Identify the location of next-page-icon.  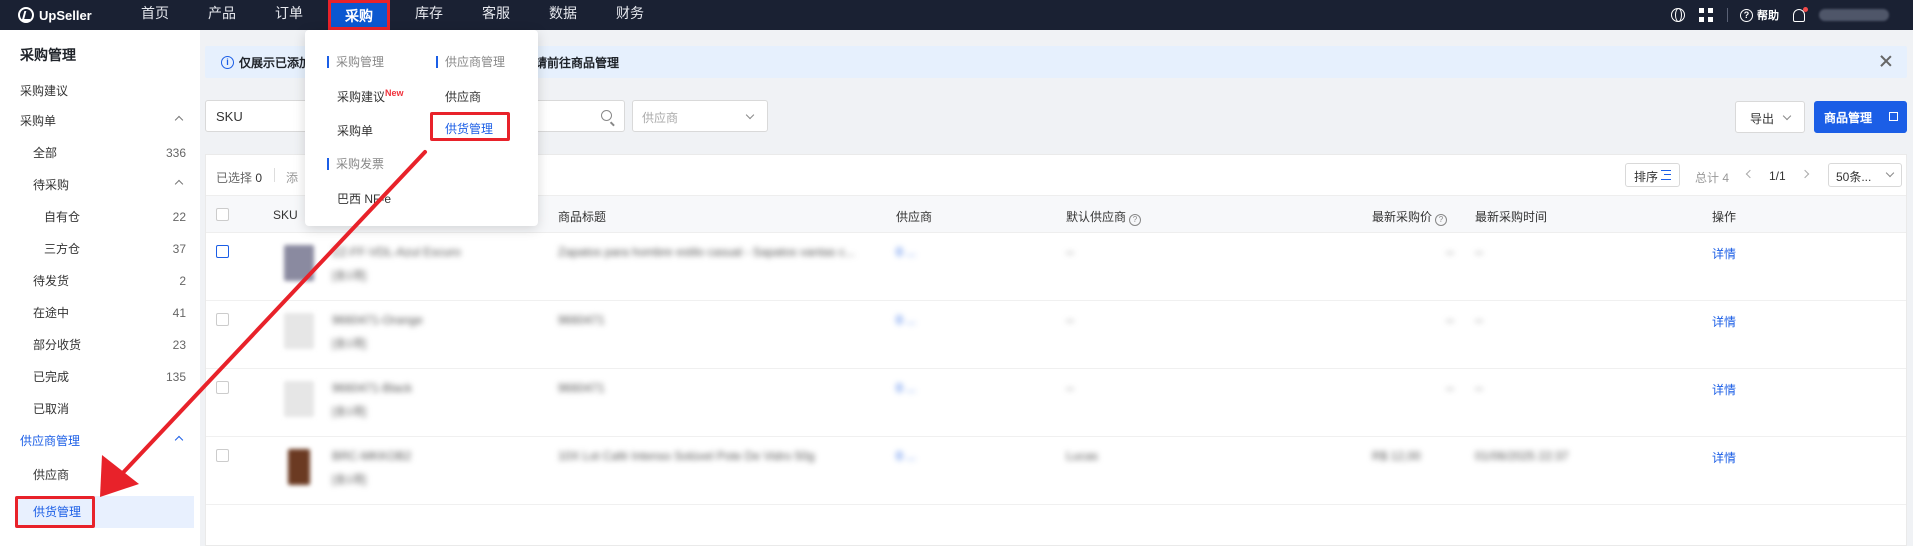
(1805, 174).